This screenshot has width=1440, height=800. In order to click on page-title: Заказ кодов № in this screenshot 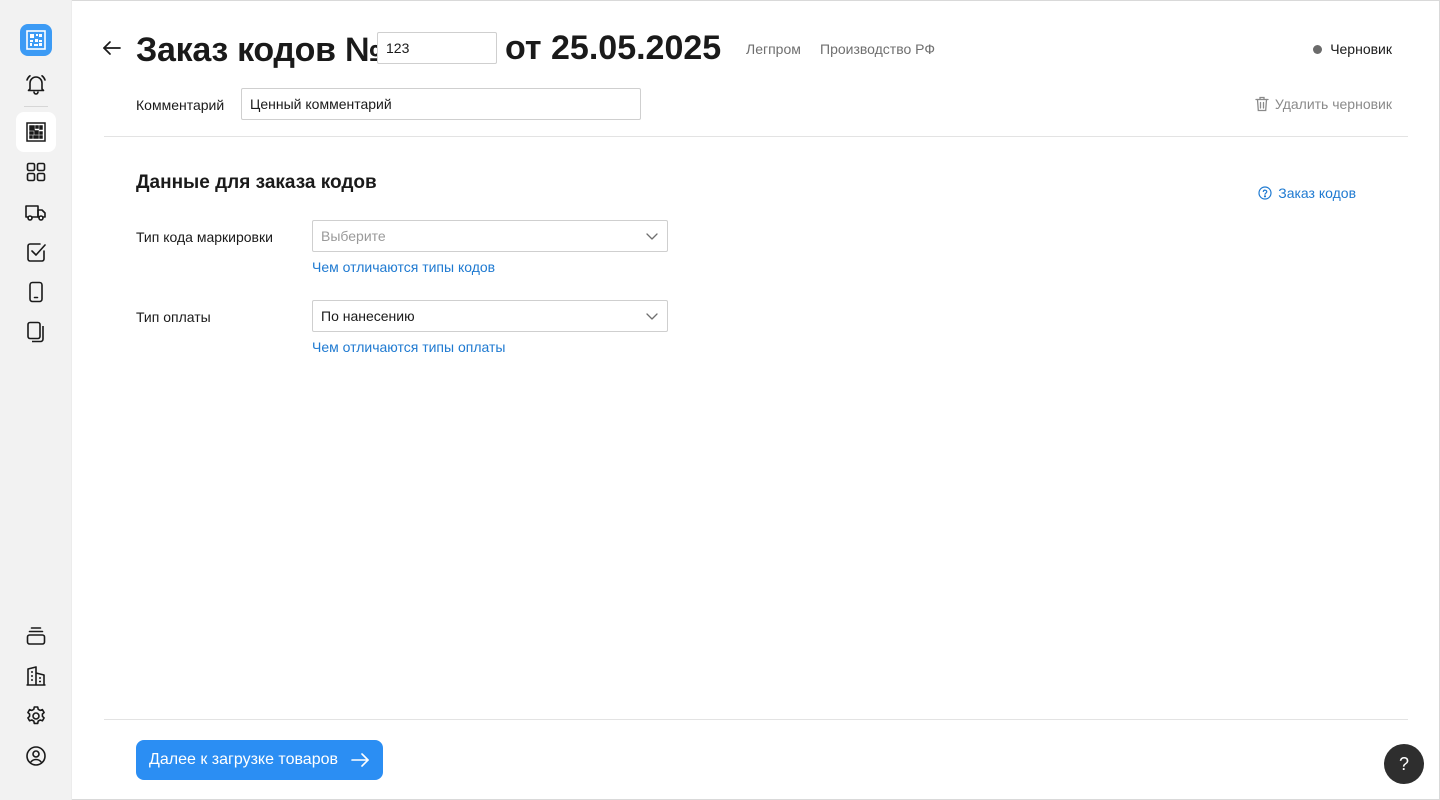, I will do `click(259, 49)`.